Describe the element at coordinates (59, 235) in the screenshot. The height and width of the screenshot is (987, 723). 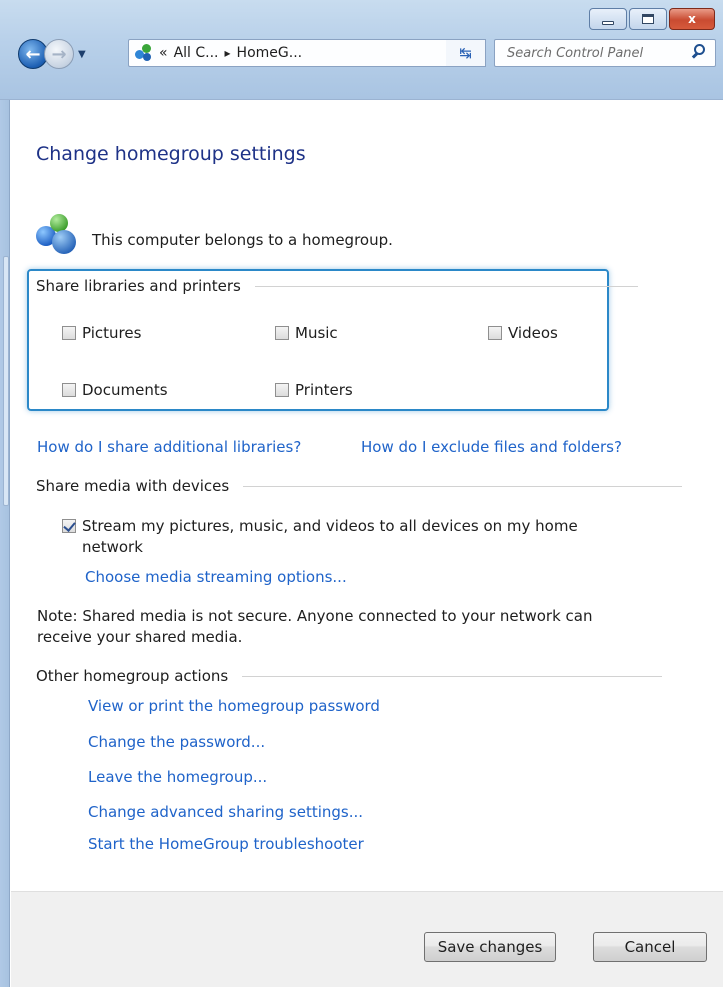
I see `homegroup-icon` at that location.